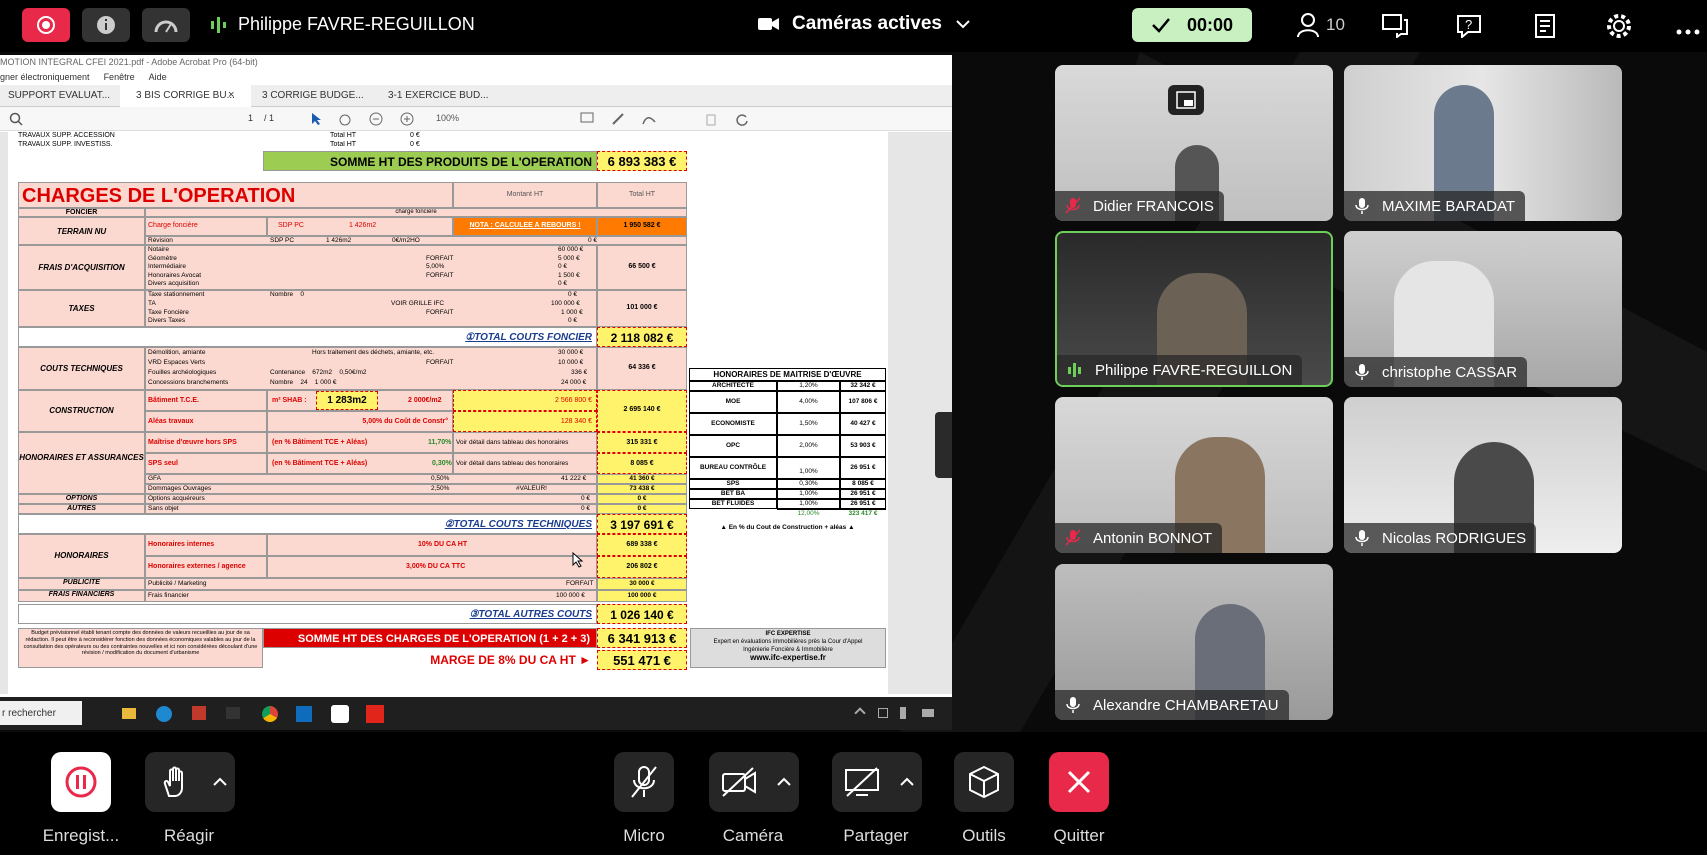 The image size is (1707, 855). What do you see at coordinates (175, 782) in the screenshot?
I see `react-button` at bounding box center [175, 782].